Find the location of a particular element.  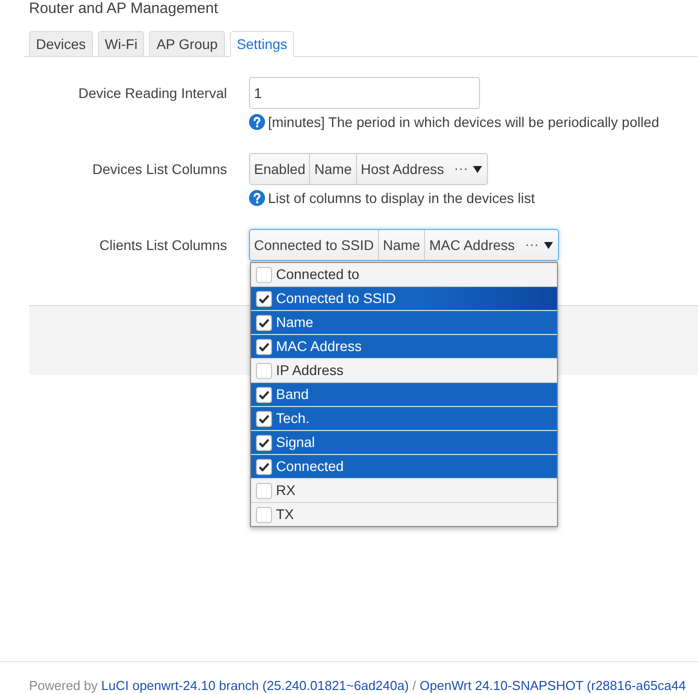

field-label: Clients List Columns is located at coordinates (162, 245).